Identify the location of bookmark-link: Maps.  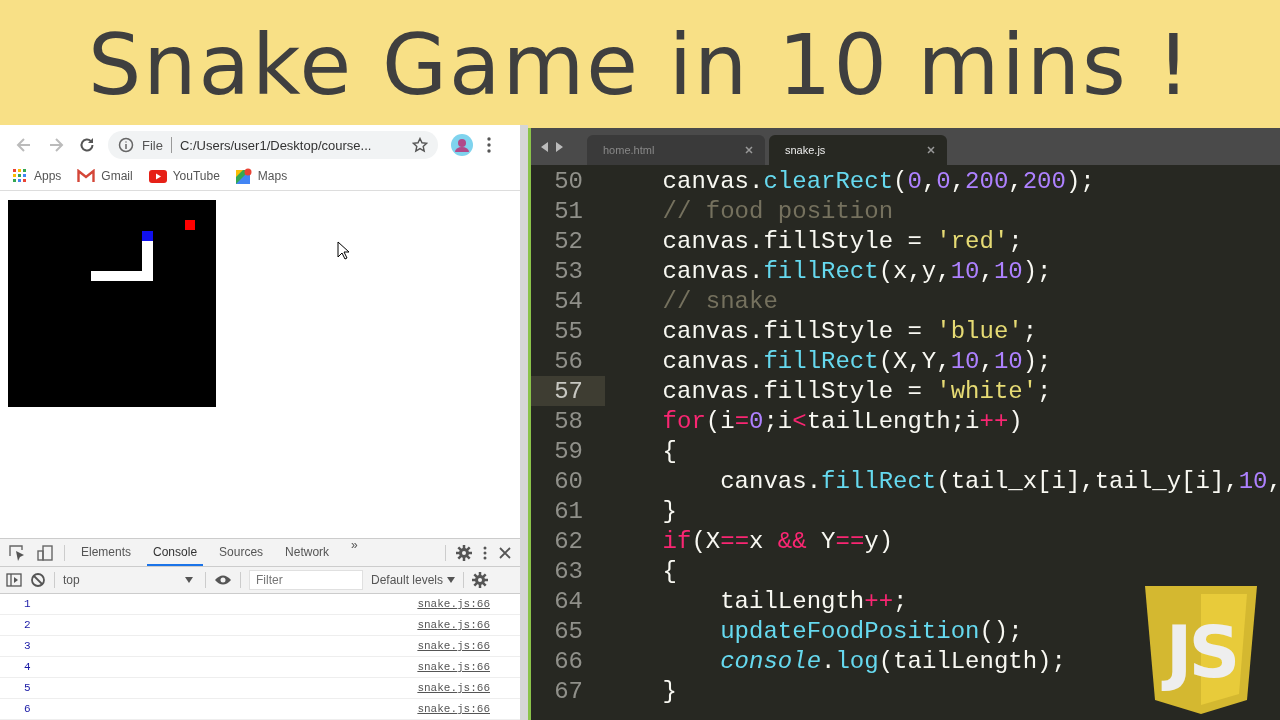
(261, 176).